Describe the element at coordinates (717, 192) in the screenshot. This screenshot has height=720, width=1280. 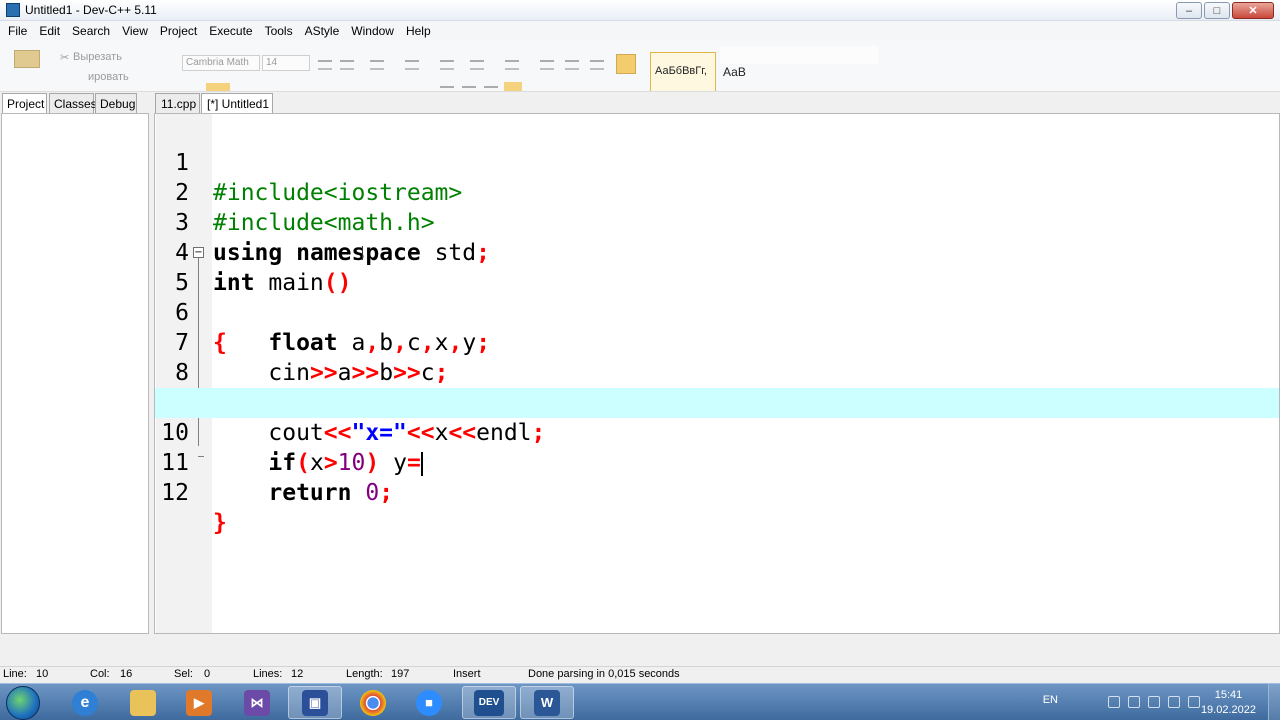
I see `code-line: 2 #include<math.h>` at that location.